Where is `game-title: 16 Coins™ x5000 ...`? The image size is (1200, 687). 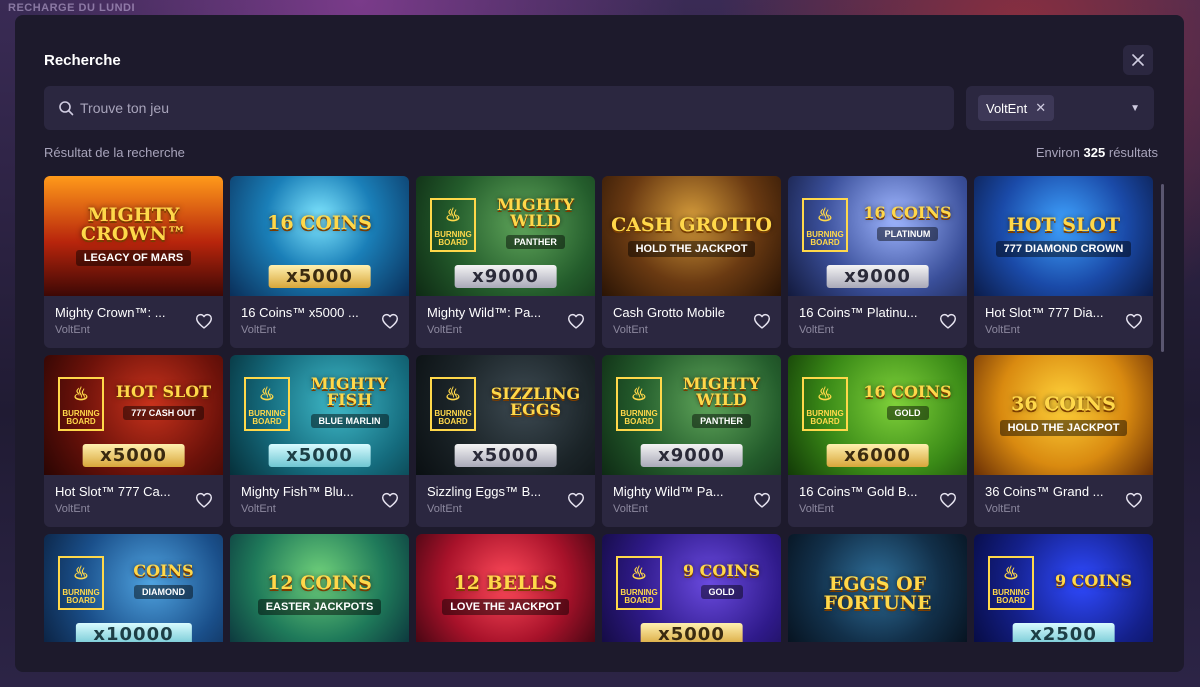 game-title: 16 Coins™ x5000 ... is located at coordinates (306, 312).